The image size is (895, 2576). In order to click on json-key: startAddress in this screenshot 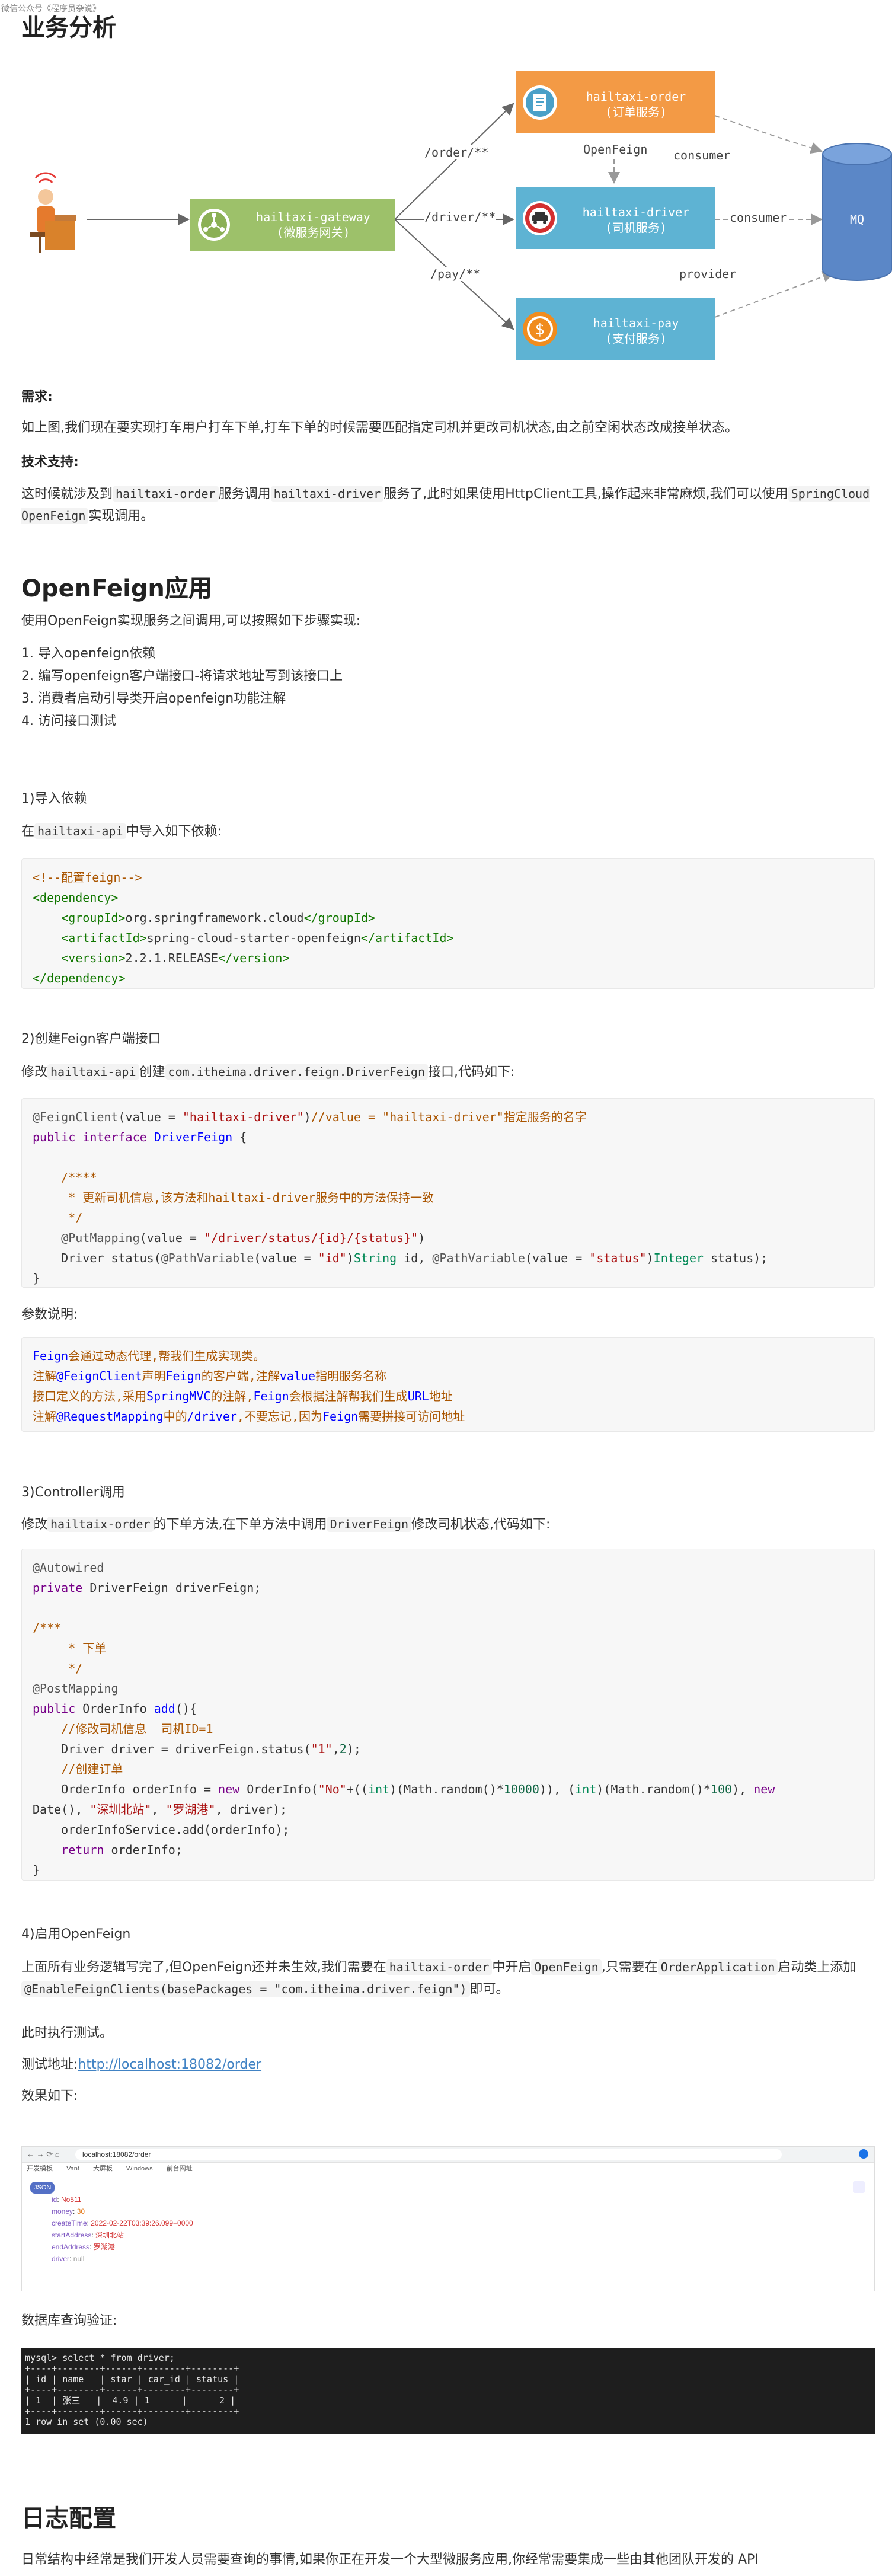, I will do `click(72, 2235)`.